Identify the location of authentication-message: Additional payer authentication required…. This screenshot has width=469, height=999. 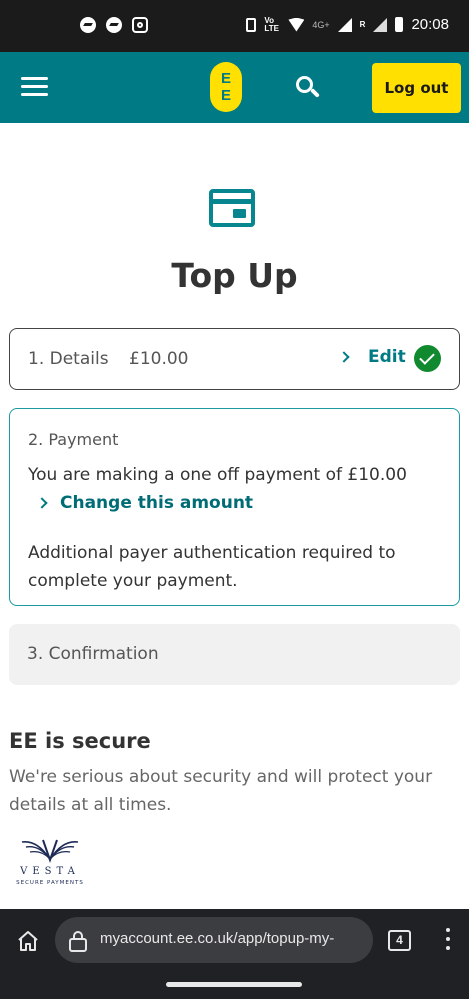
(212, 567).